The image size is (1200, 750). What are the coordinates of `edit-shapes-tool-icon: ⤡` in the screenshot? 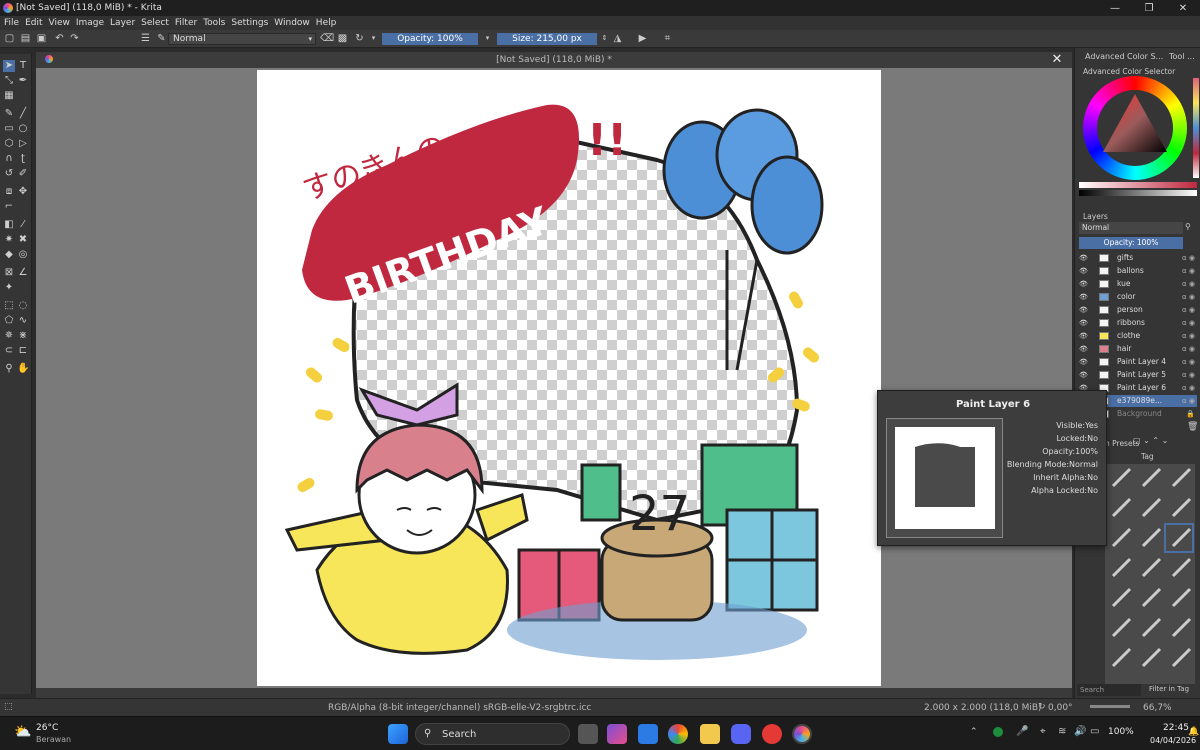 It's located at (9, 81).